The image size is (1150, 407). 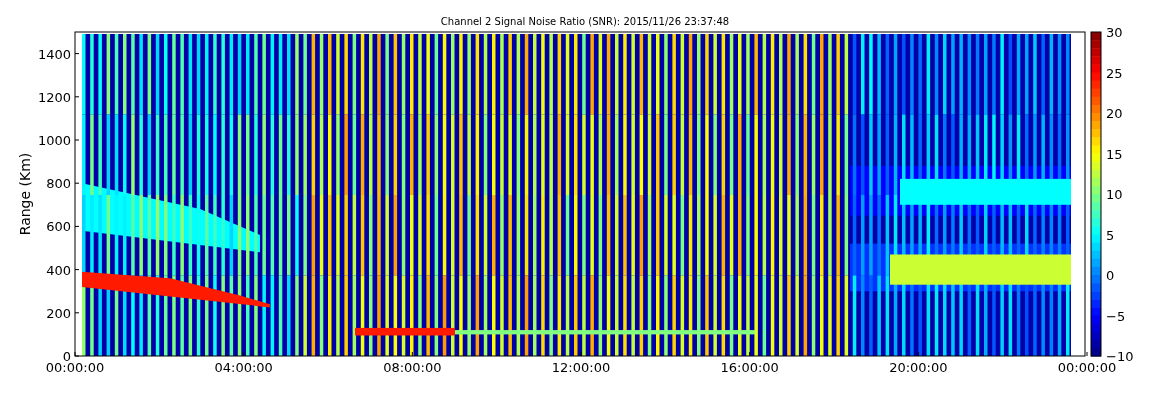 What do you see at coordinates (1114, 113) in the screenshot?
I see `tick-label: 20` at bounding box center [1114, 113].